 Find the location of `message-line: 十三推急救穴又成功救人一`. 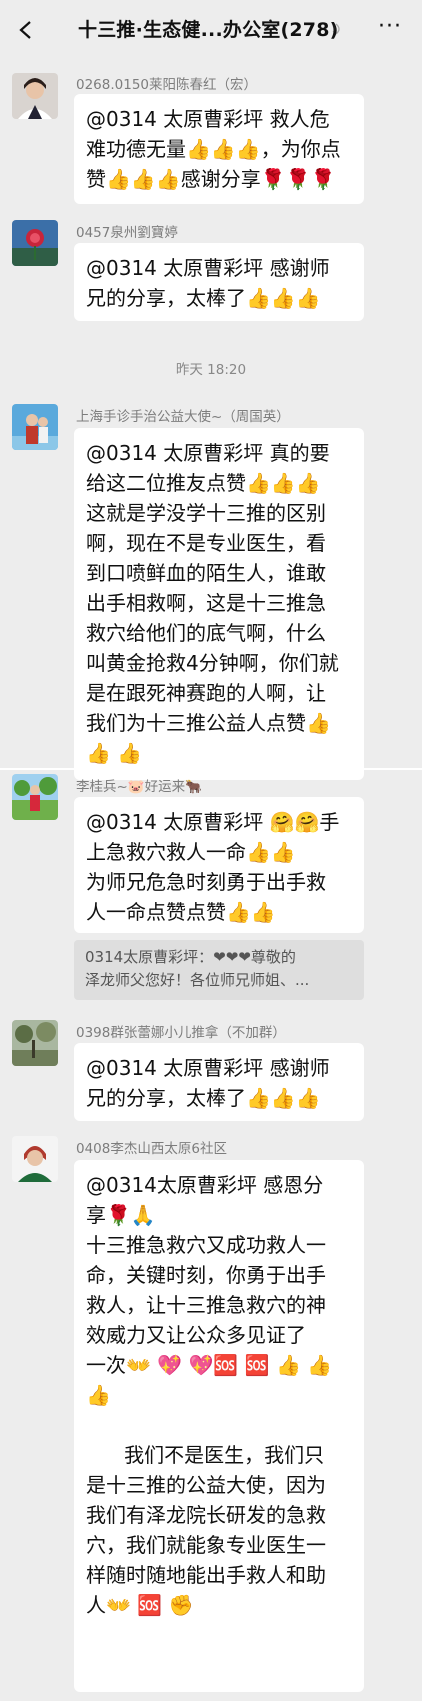

message-line: 十三推急救穴又成功救人一 is located at coordinates (206, 1245).